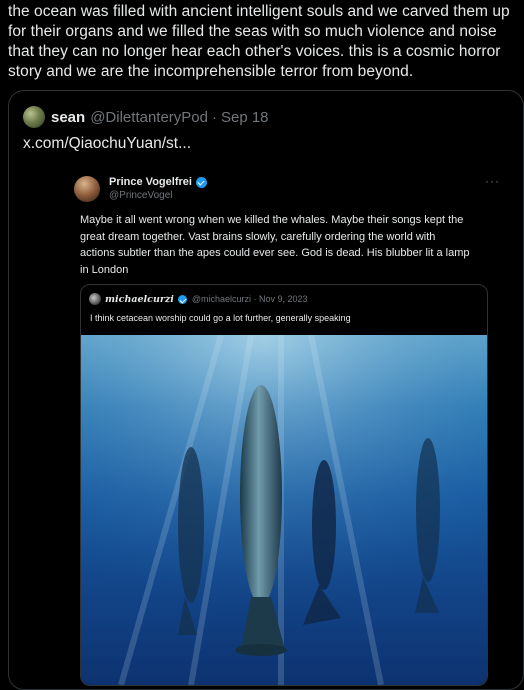  What do you see at coordinates (87, 189) in the screenshot?
I see `embed-avatar` at bounding box center [87, 189].